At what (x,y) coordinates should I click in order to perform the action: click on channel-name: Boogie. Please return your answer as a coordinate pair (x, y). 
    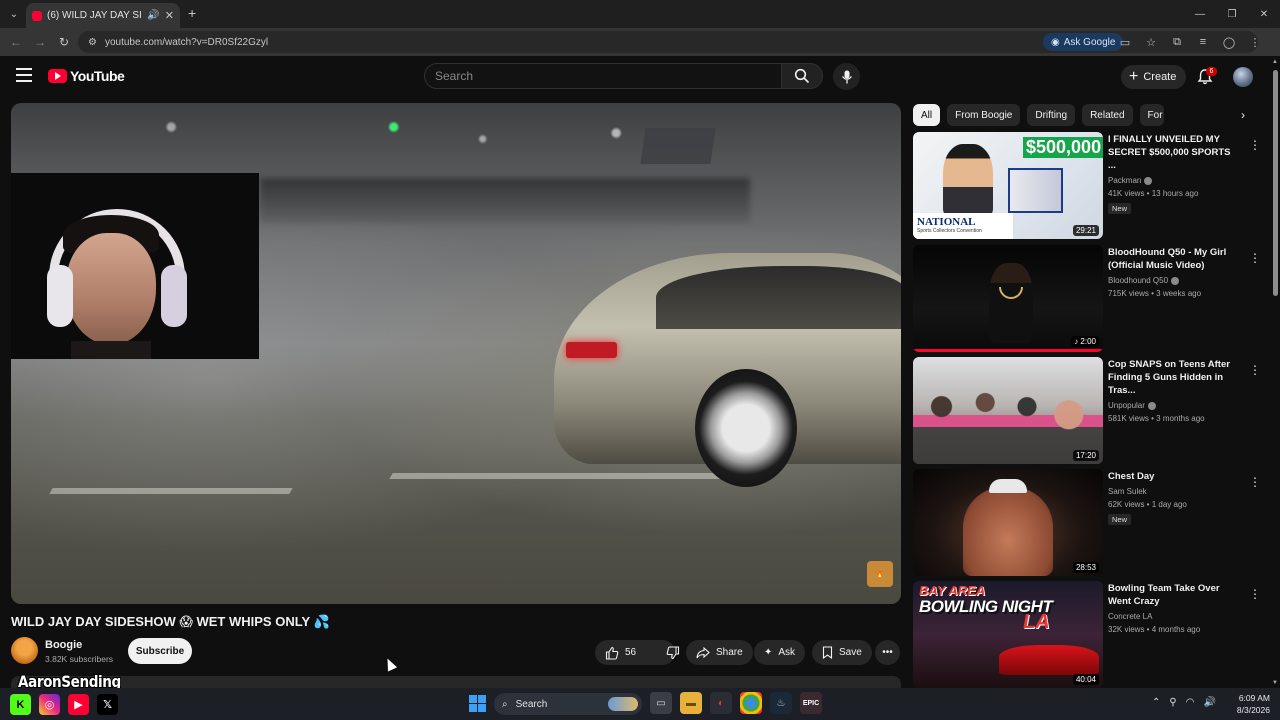
    Looking at the image, I should click on (63, 645).